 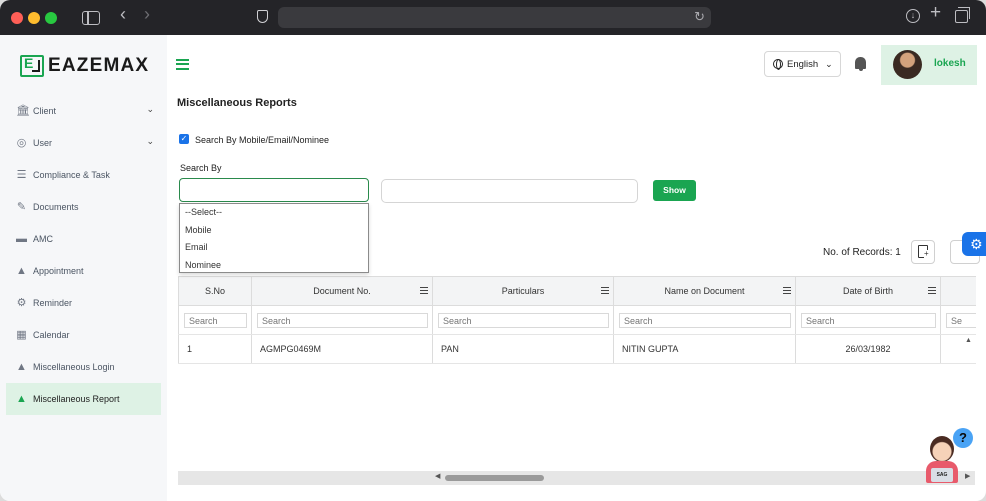 What do you see at coordinates (214, 349) in the screenshot?
I see `cell-sno: 1` at bounding box center [214, 349].